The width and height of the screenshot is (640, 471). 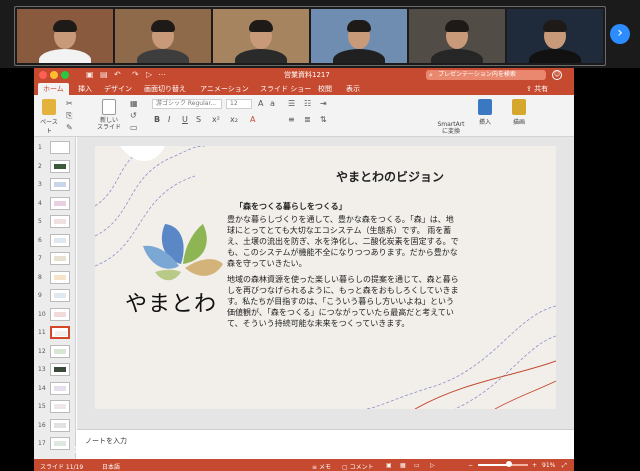 What do you see at coordinates (55, 185) in the screenshot?
I see `slide-thumbnail: 3` at bounding box center [55, 185].